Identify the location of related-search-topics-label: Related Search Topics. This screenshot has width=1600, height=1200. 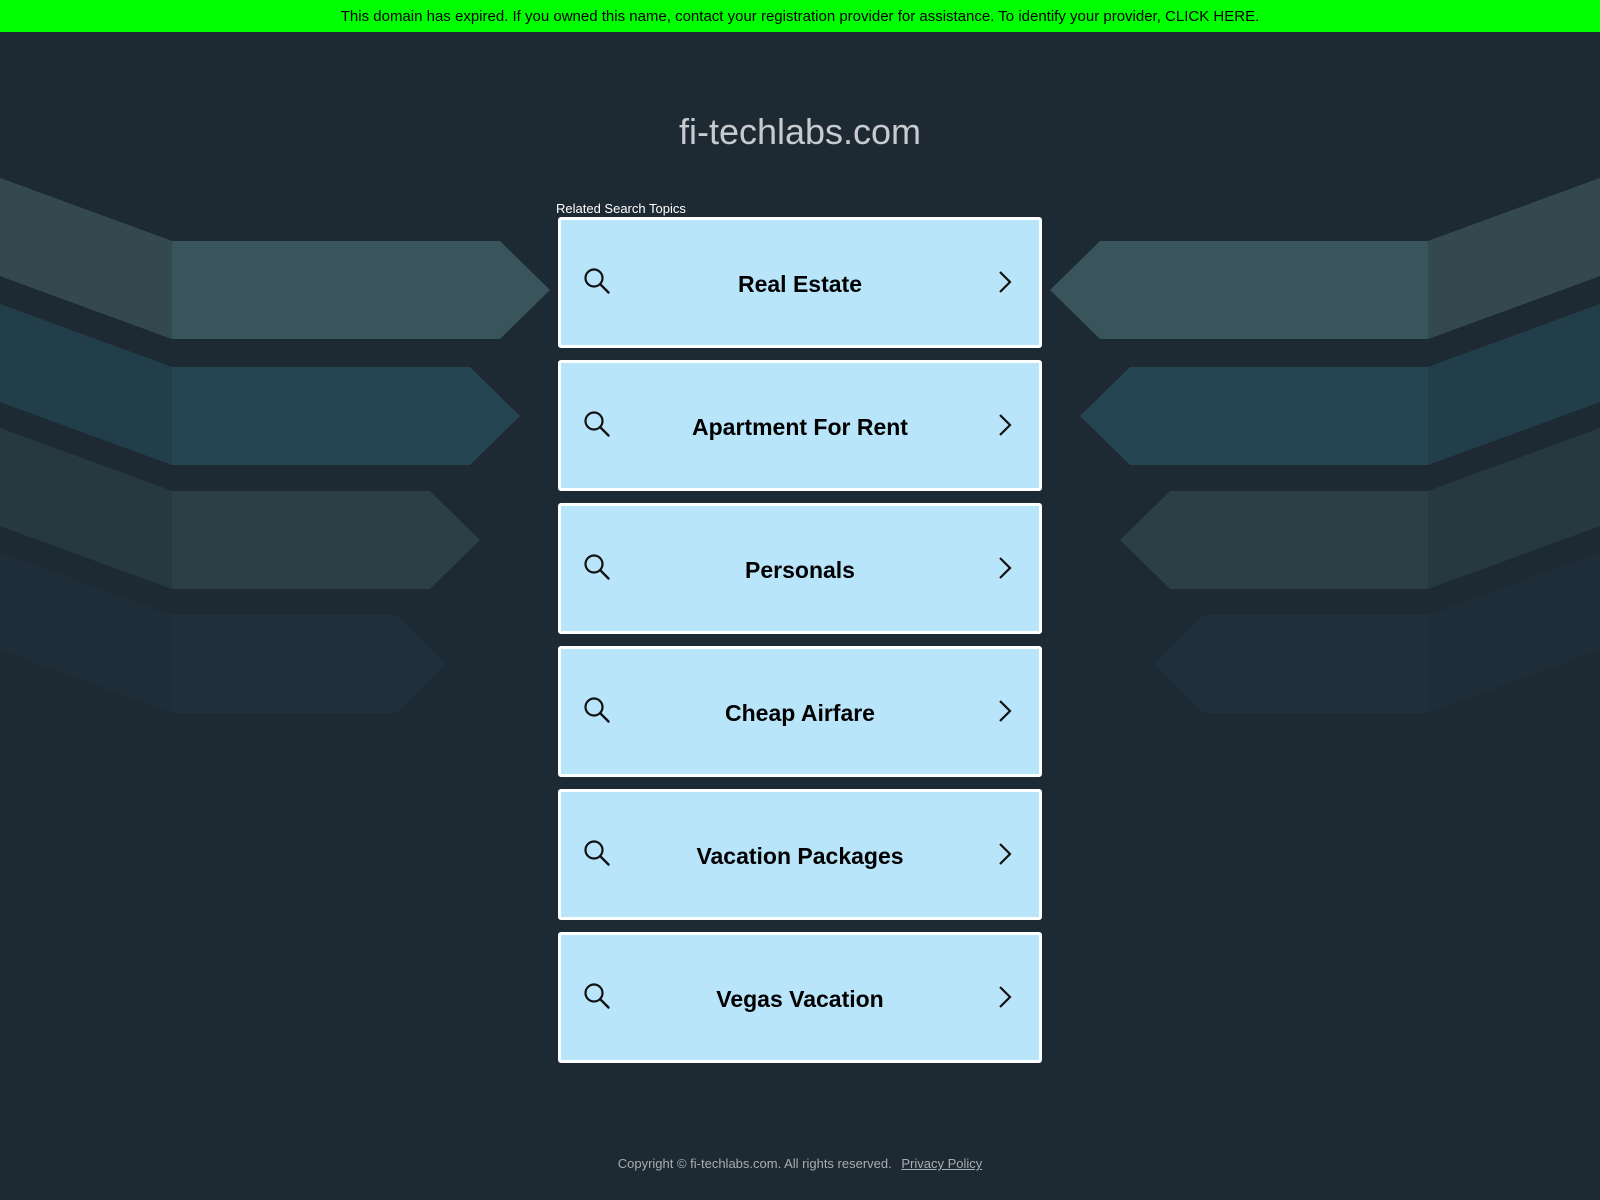
(621, 208).